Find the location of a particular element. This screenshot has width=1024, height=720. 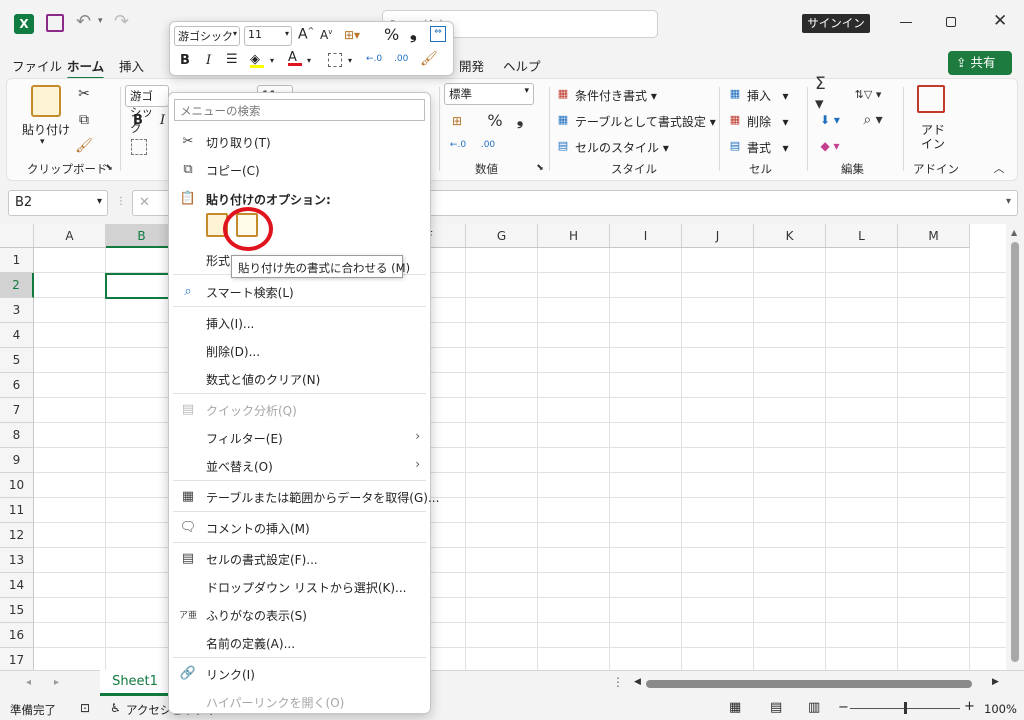

borders-icon is located at coordinates (335, 60).